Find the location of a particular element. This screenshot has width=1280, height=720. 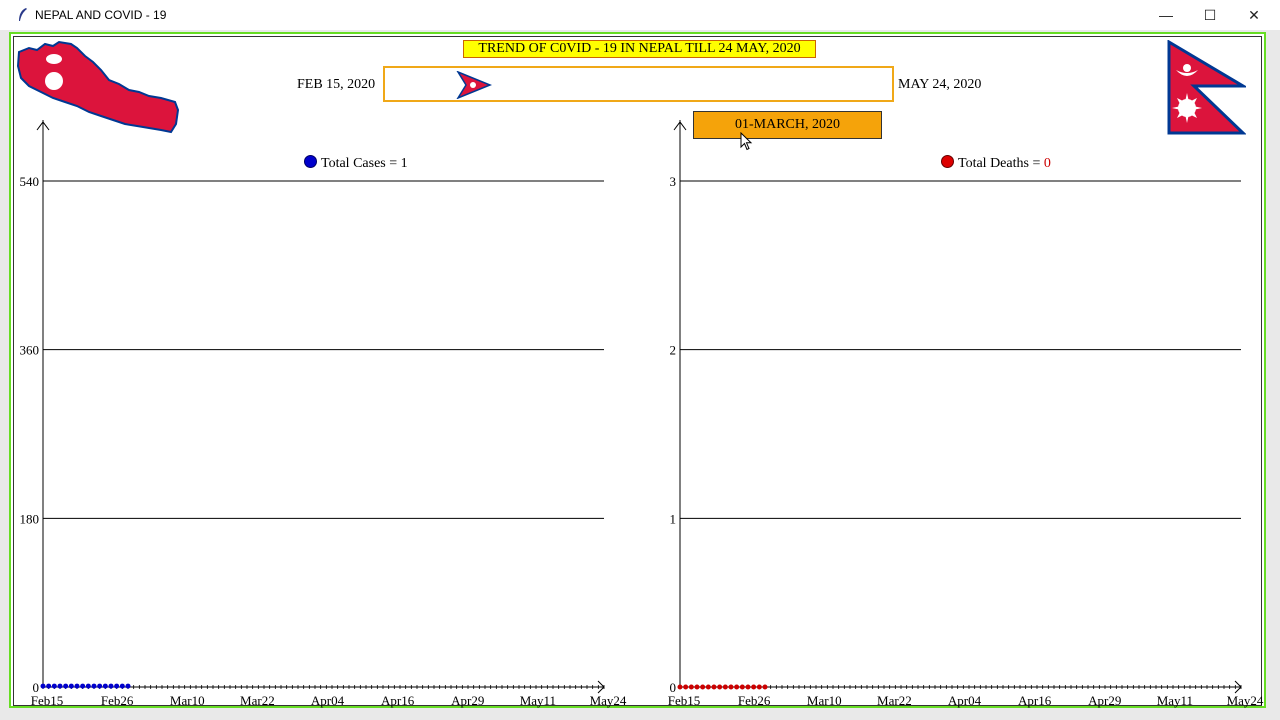

deaths-x-tick-label: Mar10 is located at coordinates (824, 700).